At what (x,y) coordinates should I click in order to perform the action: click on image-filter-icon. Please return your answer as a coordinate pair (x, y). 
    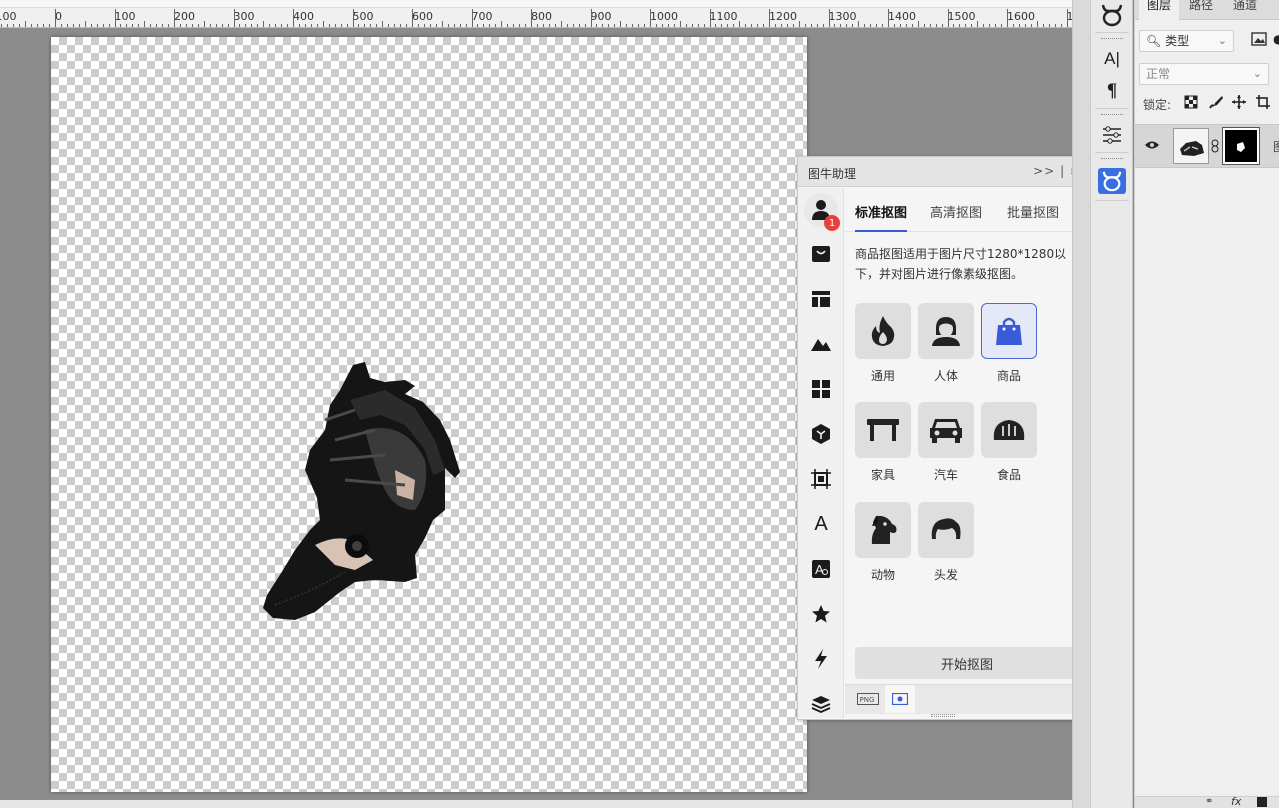
    Looking at the image, I should click on (1260, 40).